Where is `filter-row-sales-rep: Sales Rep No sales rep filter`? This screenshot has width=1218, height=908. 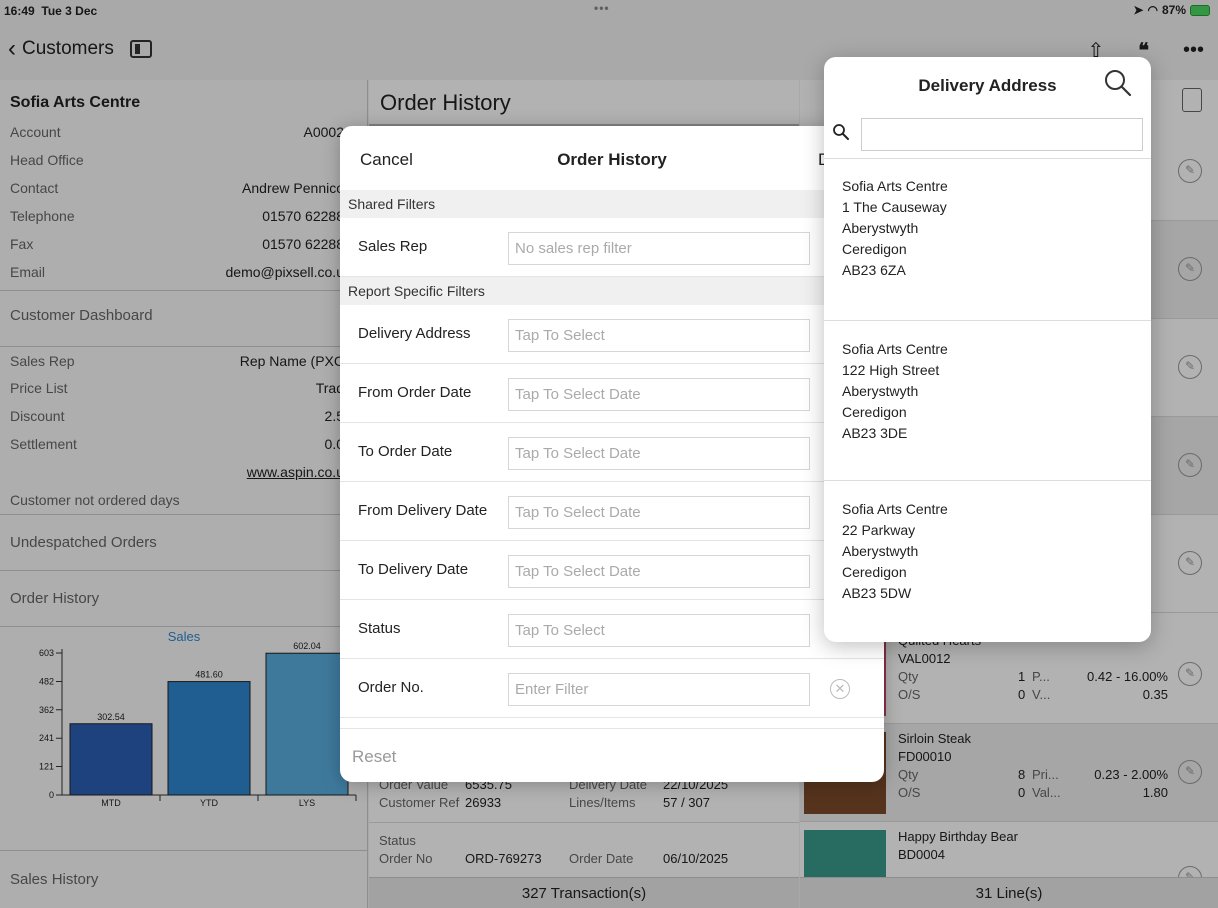 filter-row-sales-rep: Sales Rep No sales rep filter is located at coordinates (612, 247).